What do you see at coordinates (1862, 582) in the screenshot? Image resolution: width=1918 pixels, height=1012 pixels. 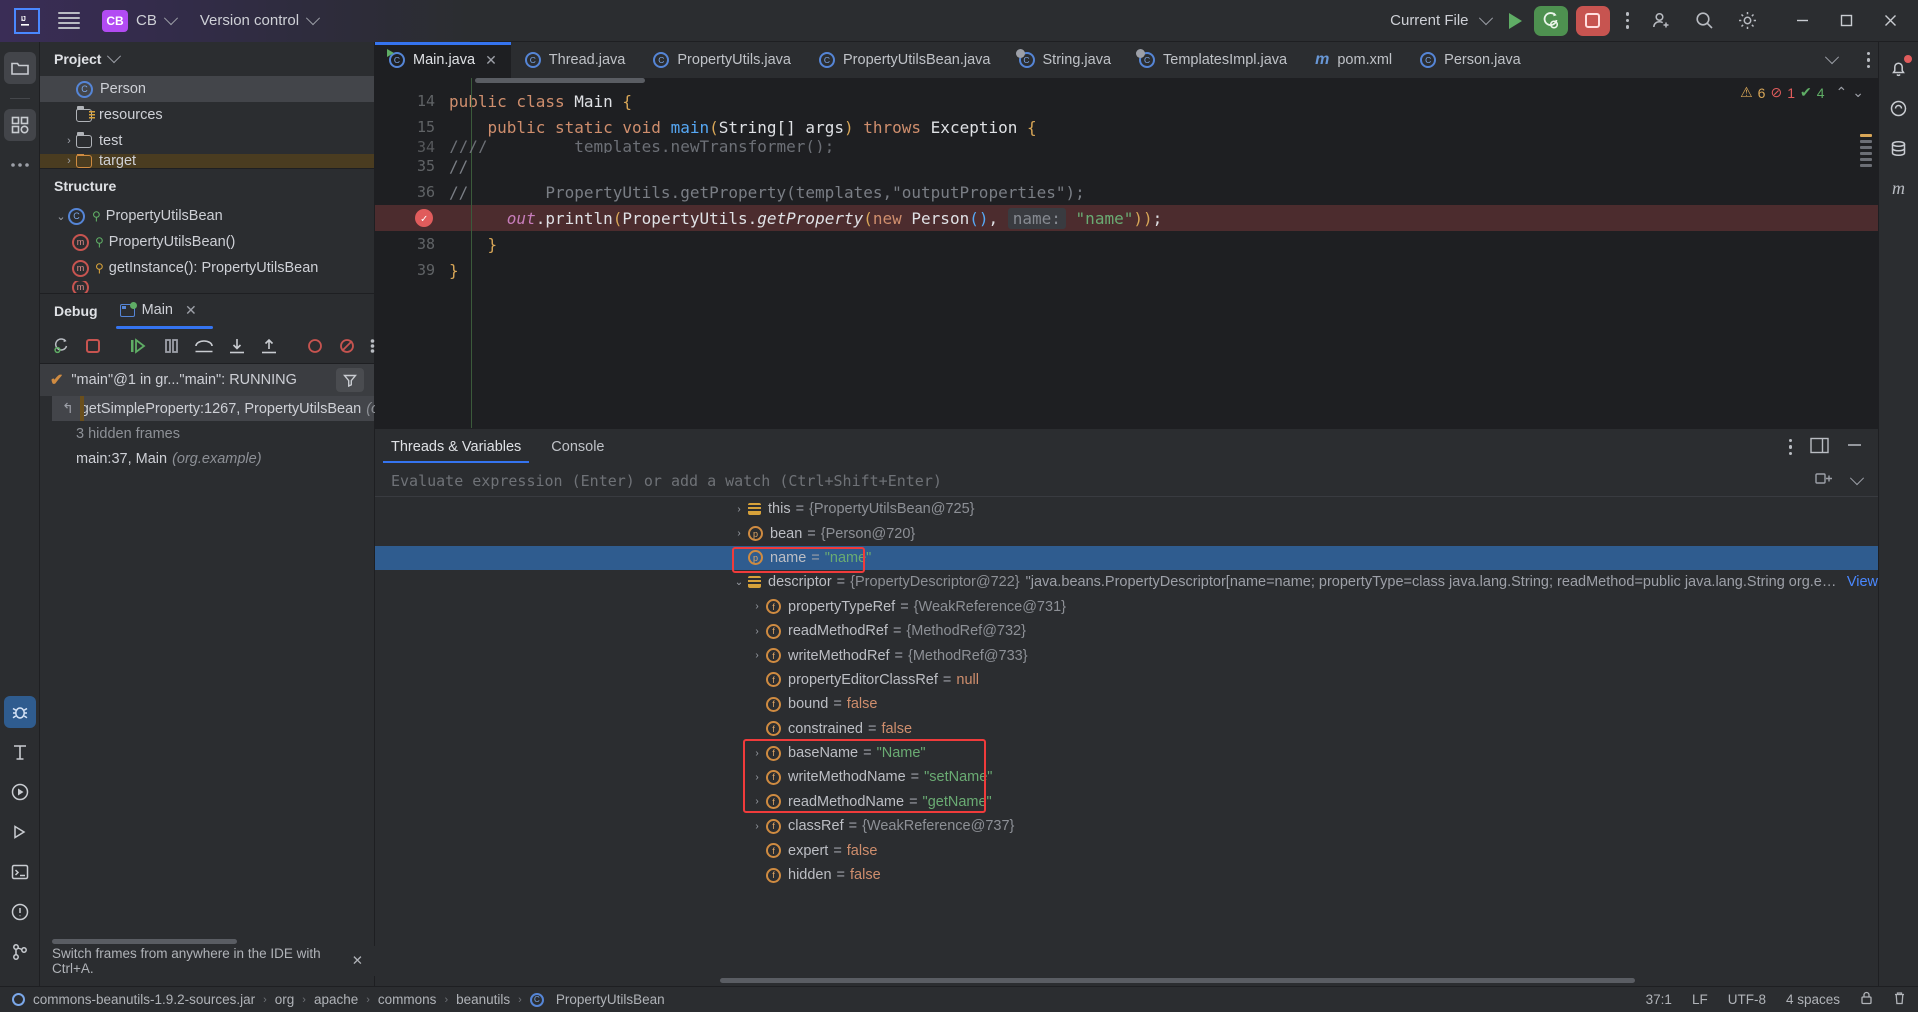 I see `view-link: View` at bounding box center [1862, 582].